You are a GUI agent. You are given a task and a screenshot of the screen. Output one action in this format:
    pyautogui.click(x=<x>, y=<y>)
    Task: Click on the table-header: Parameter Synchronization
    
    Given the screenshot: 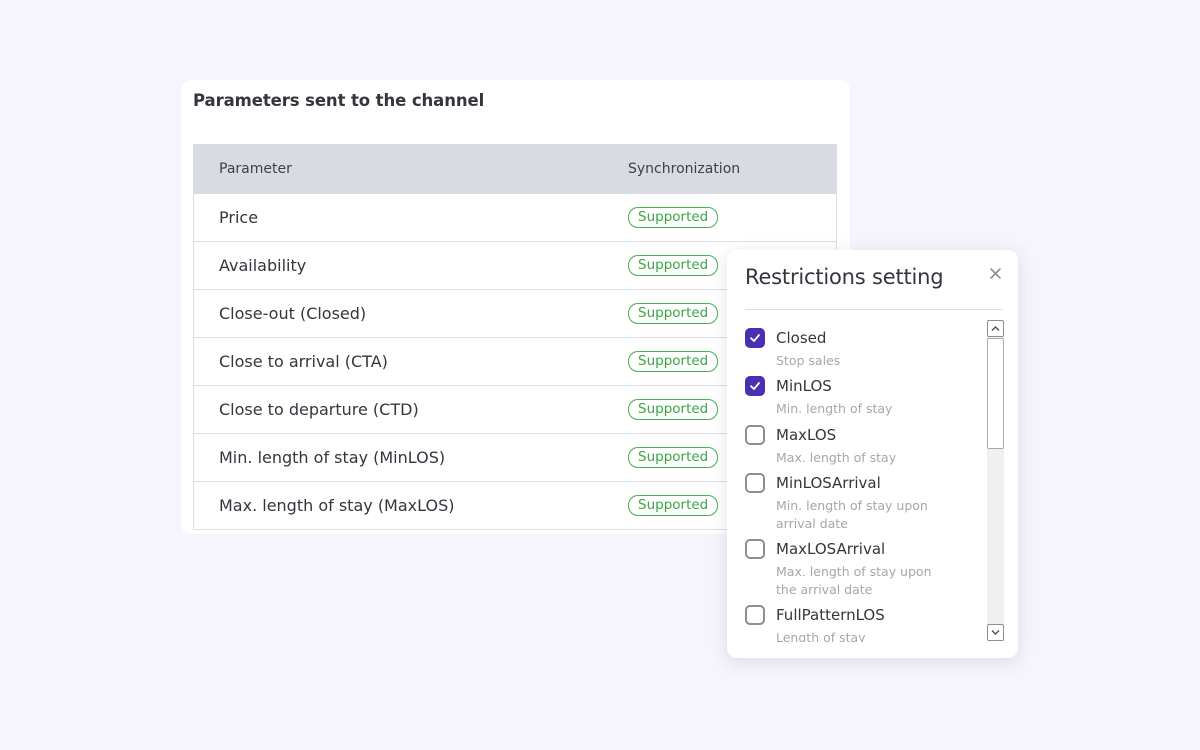 What is the action you would take?
    pyautogui.click(x=515, y=169)
    